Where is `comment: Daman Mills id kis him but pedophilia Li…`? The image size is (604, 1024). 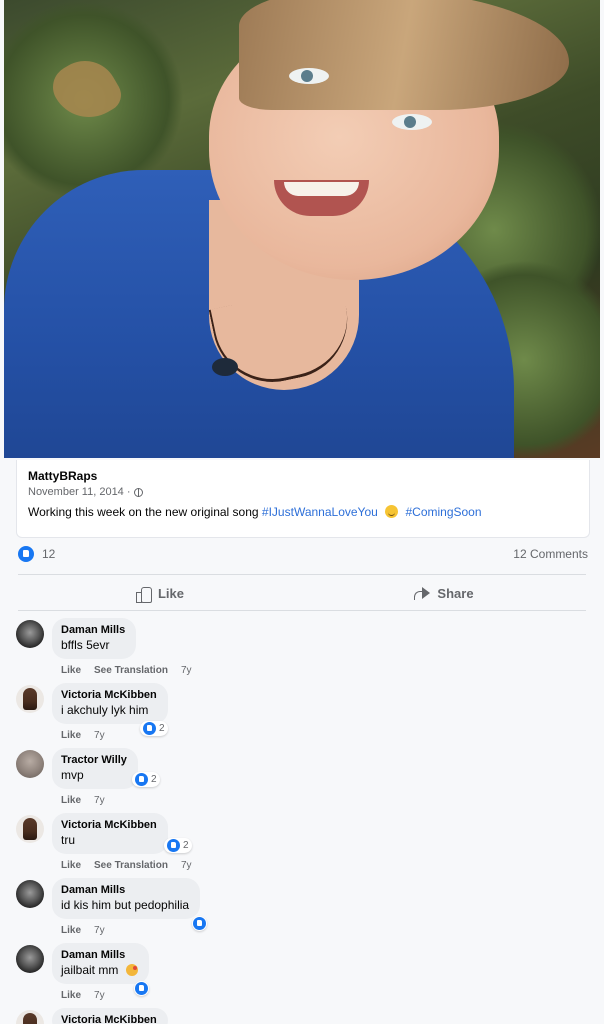
comment: Daman Mills id kis him but pedophilia Li… is located at coordinates (216, 909).